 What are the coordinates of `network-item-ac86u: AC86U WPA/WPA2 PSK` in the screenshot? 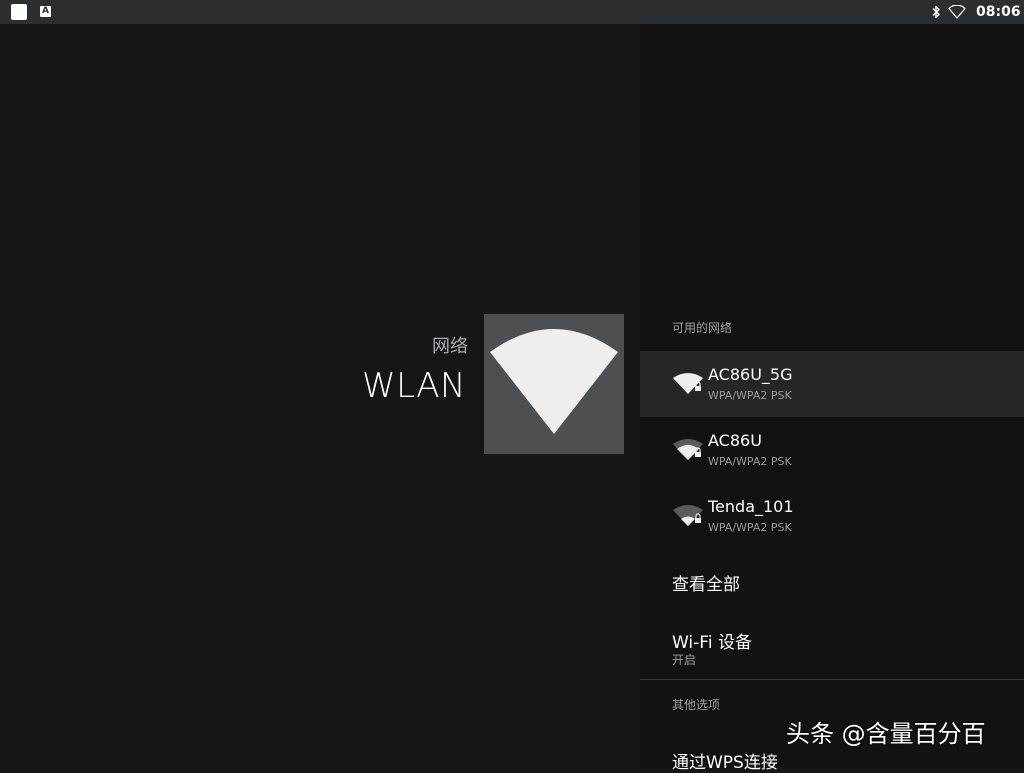 It's located at (832, 450).